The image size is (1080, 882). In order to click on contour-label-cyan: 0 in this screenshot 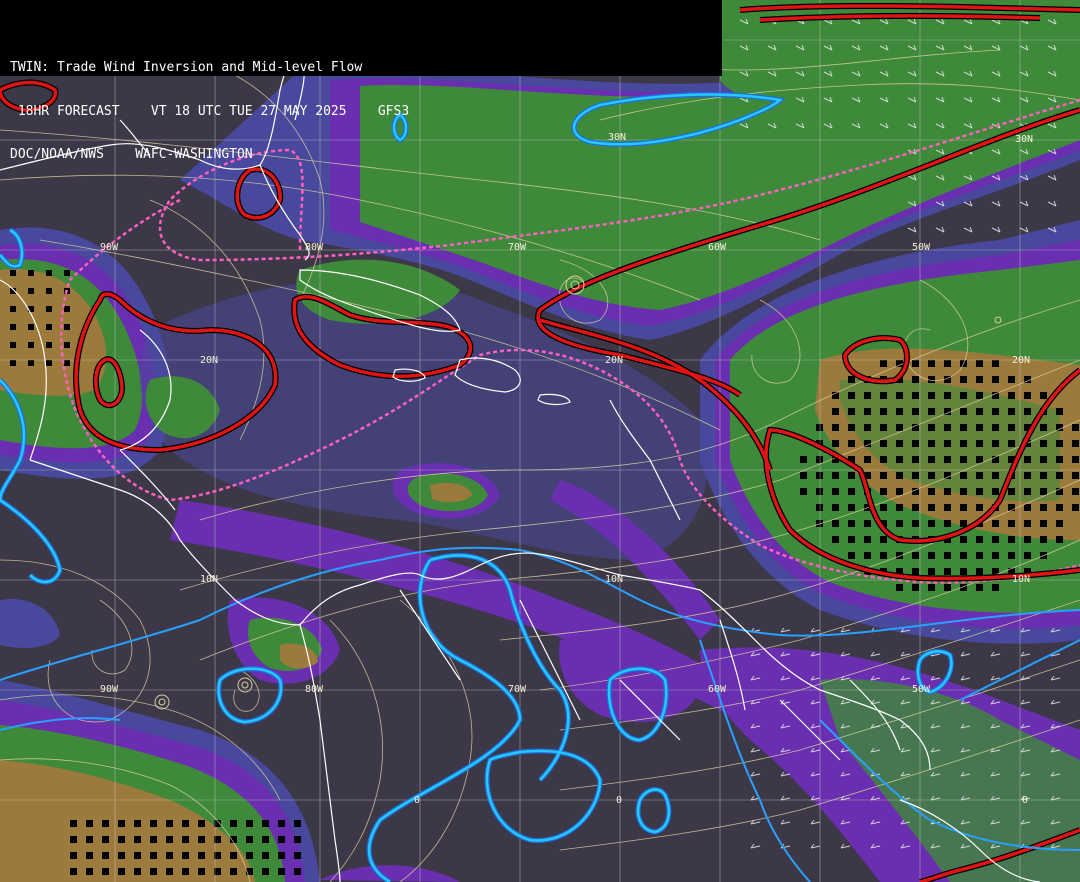, I will do `click(417, 800)`.